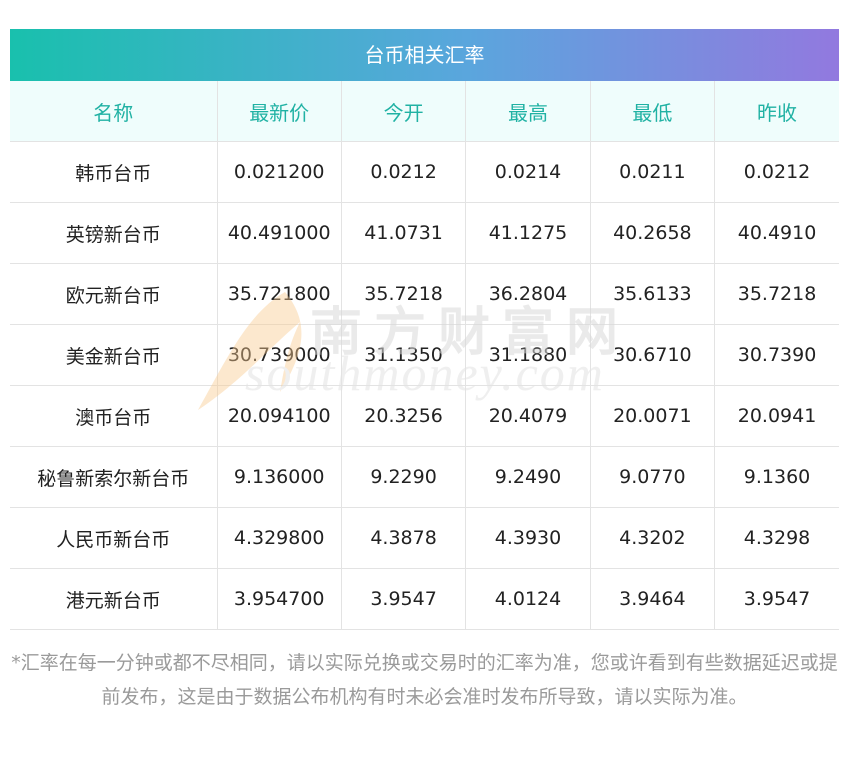 The width and height of the screenshot is (850, 769). What do you see at coordinates (653, 416) in the screenshot?
I see `cell-low: 20.0071` at bounding box center [653, 416].